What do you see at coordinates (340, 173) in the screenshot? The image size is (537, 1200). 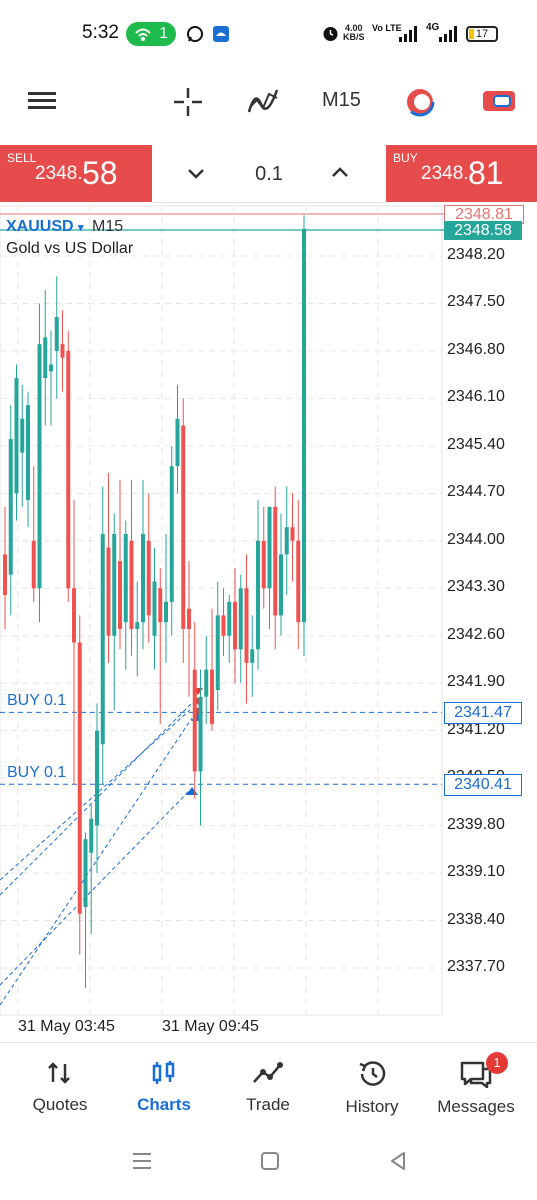 I see `chevron-up-icon` at bounding box center [340, 173].